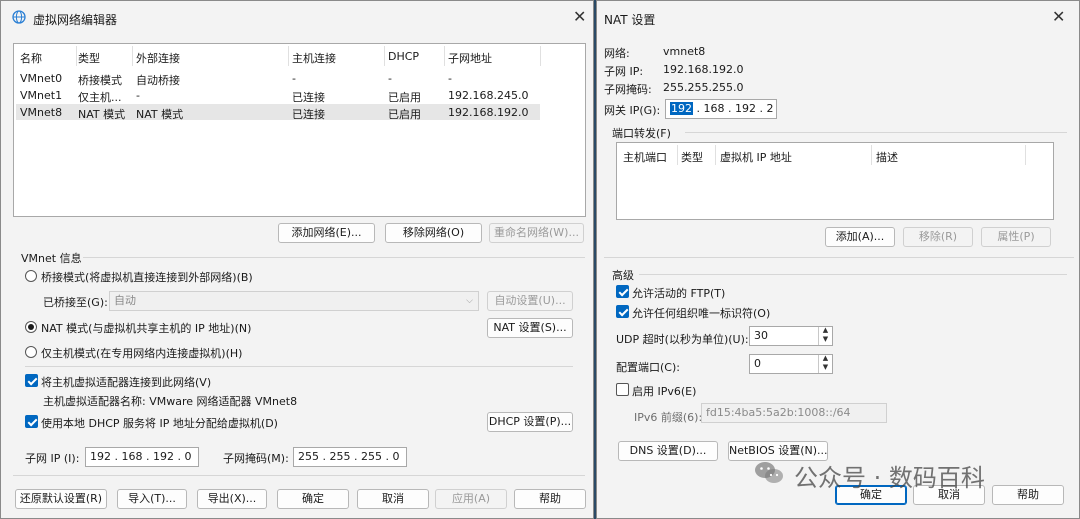 The height and width of the screenshot is (519, 1080). What do you see at coordinates (853, 274) in the screenshot?
I see `advanced-divider` at bounding box center [853, 274].